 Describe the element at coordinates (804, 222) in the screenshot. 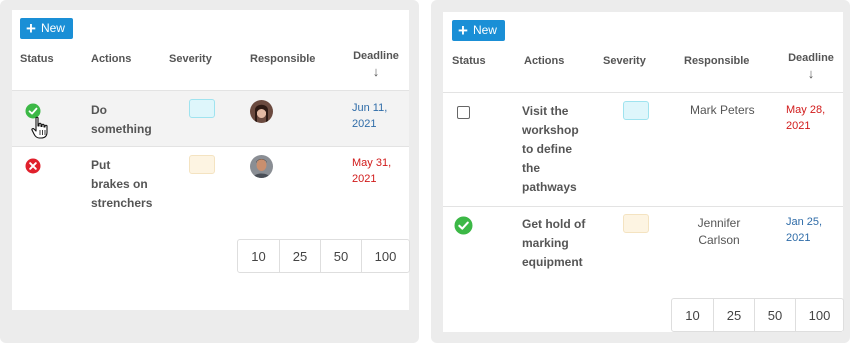

I see `deadline-date-line: Jan 25,` at that location.